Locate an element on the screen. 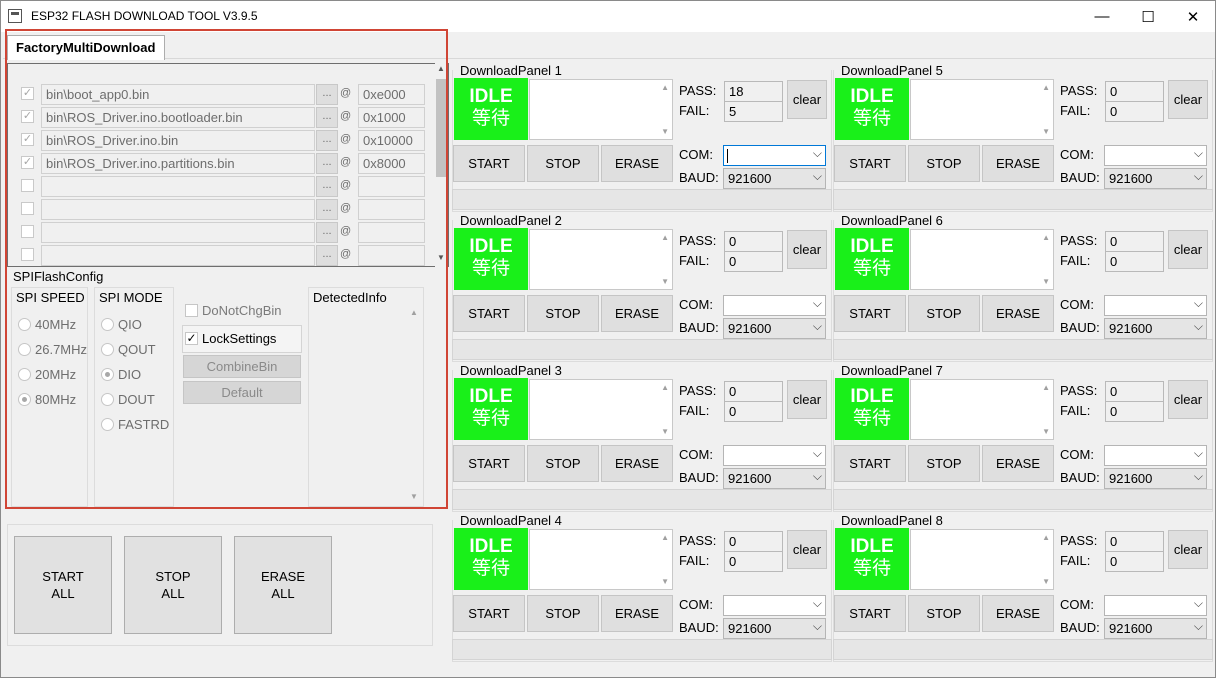  default-button: Default is located at coordinates (242, 392).